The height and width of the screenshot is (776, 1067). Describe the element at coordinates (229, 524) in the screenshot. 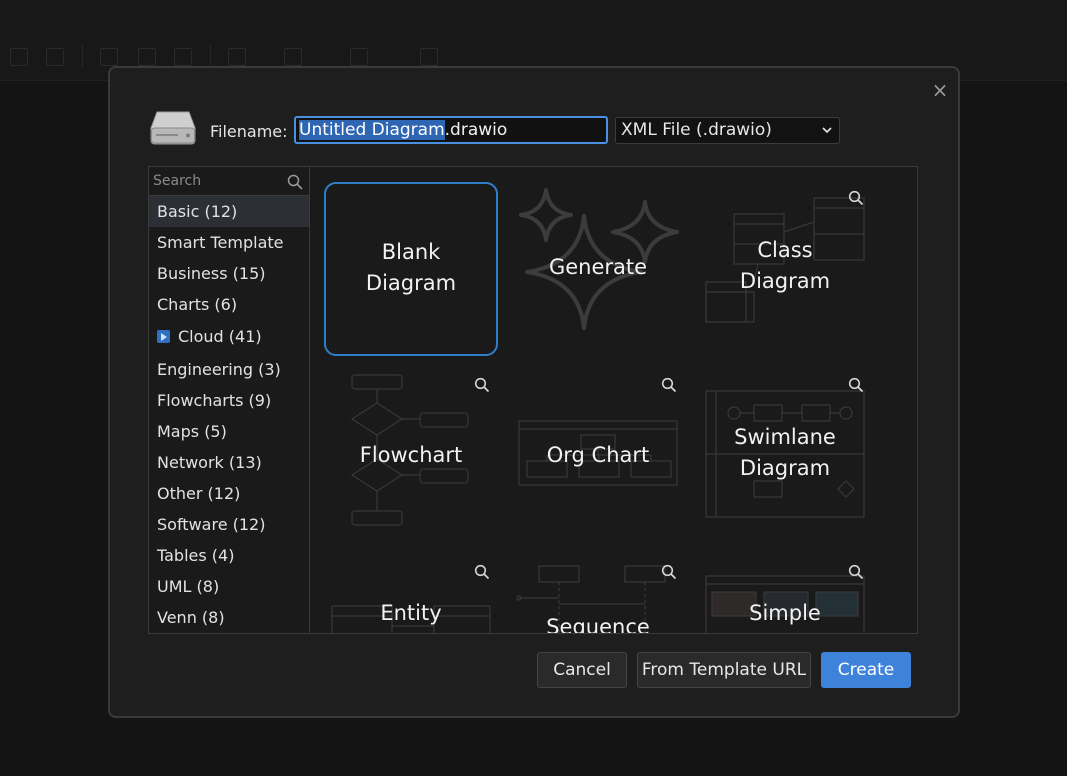

I see `category-item-software: Software (12)` at that location.